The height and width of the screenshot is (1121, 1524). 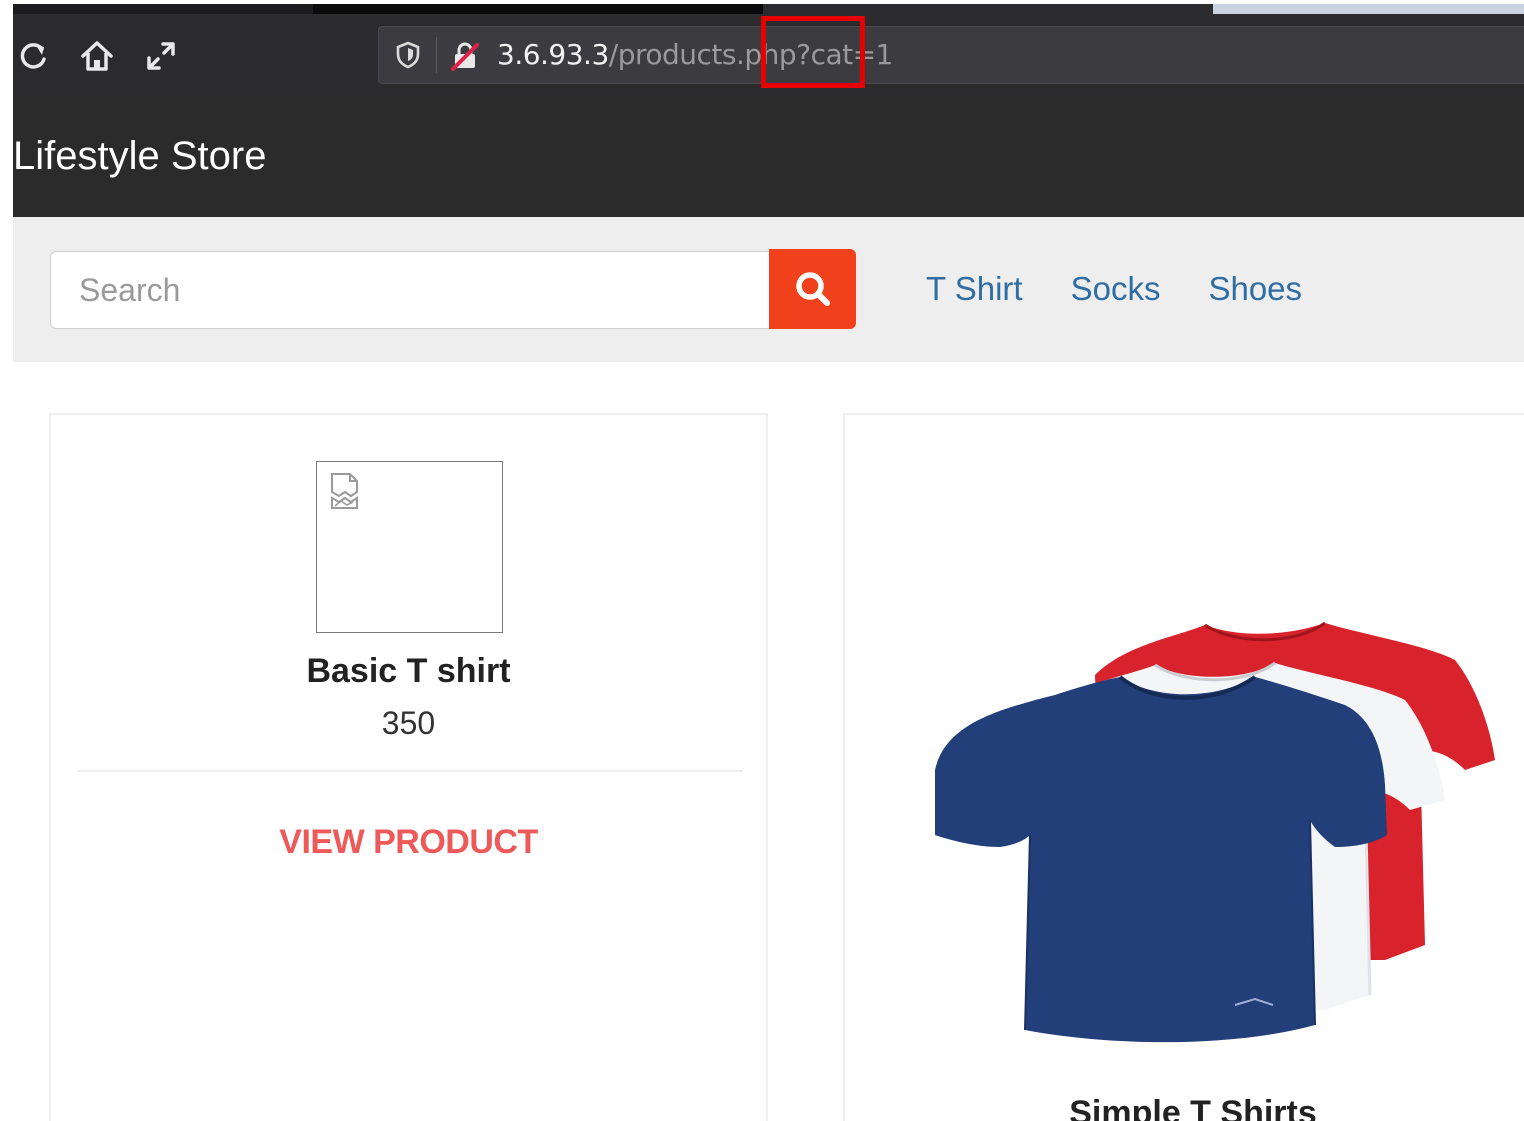 What do you see at coordinates (408, 671) in the screenshot?
I see `product-name: Basic T shirt` at bounding box center [408, 671].